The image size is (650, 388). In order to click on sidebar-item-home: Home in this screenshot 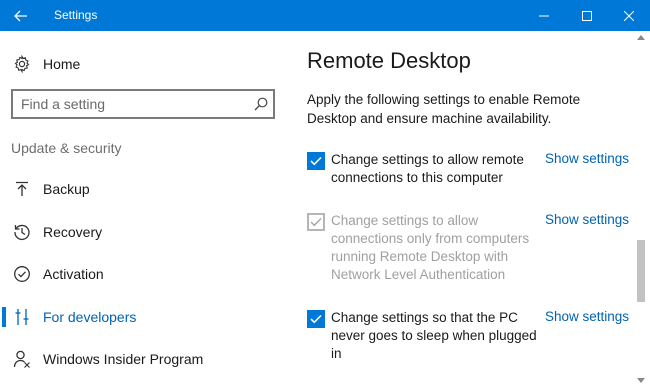, I will do `click(46, 64)`.